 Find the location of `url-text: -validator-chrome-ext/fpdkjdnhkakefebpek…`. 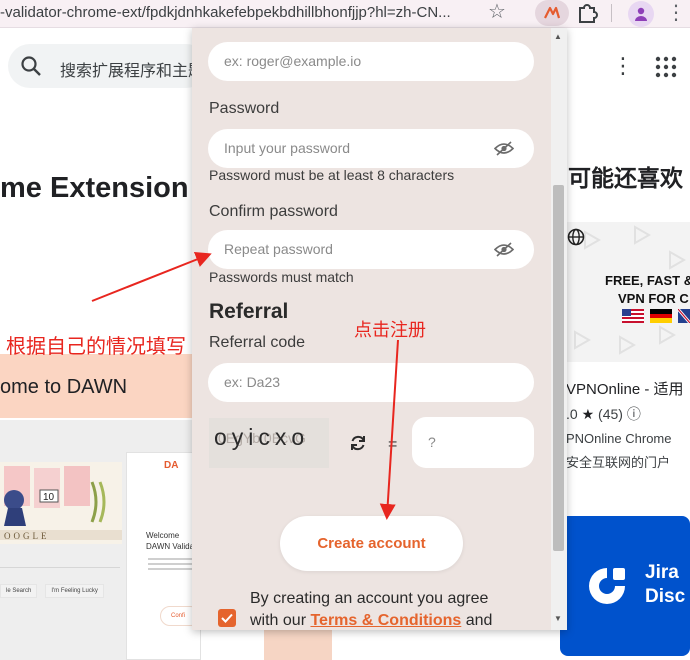

url-text: -validator-chrome-ext/fpdkjdnhkakefebpek… is located at coordinates (240, 12).